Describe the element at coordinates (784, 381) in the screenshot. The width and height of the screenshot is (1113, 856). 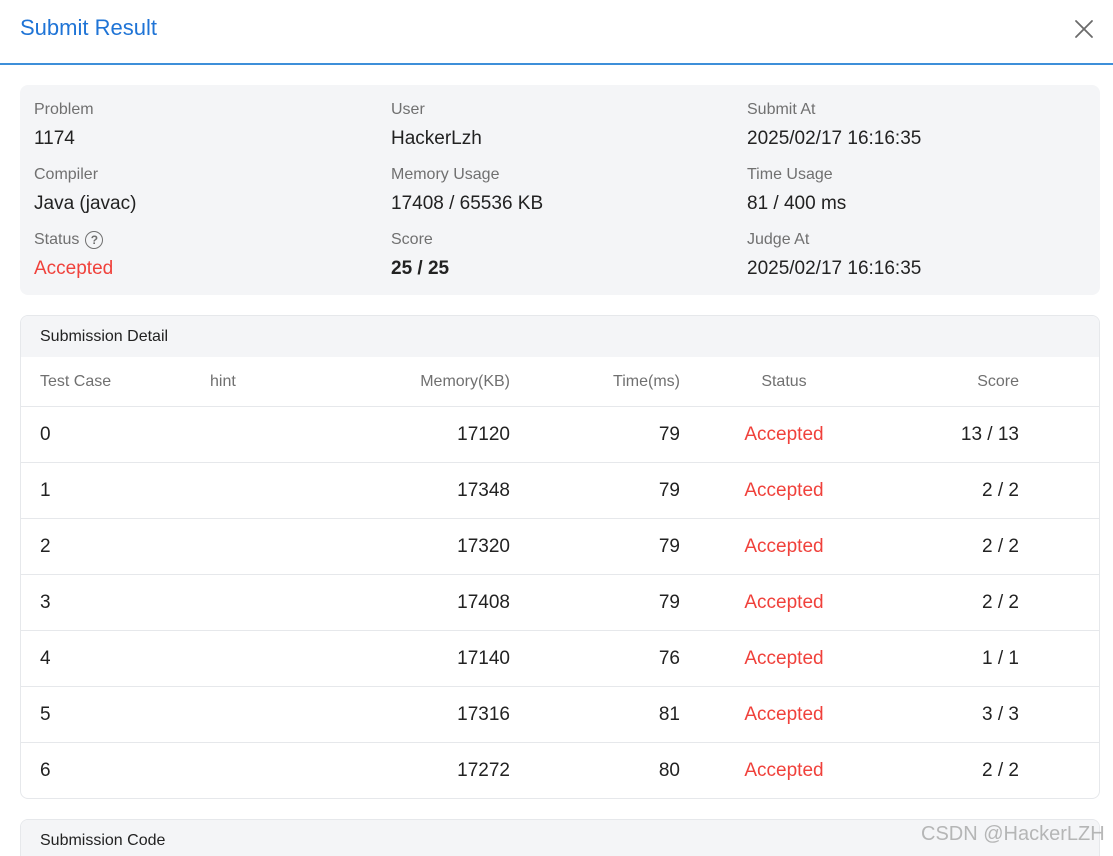
I see `column-header-status: Status` at that location.